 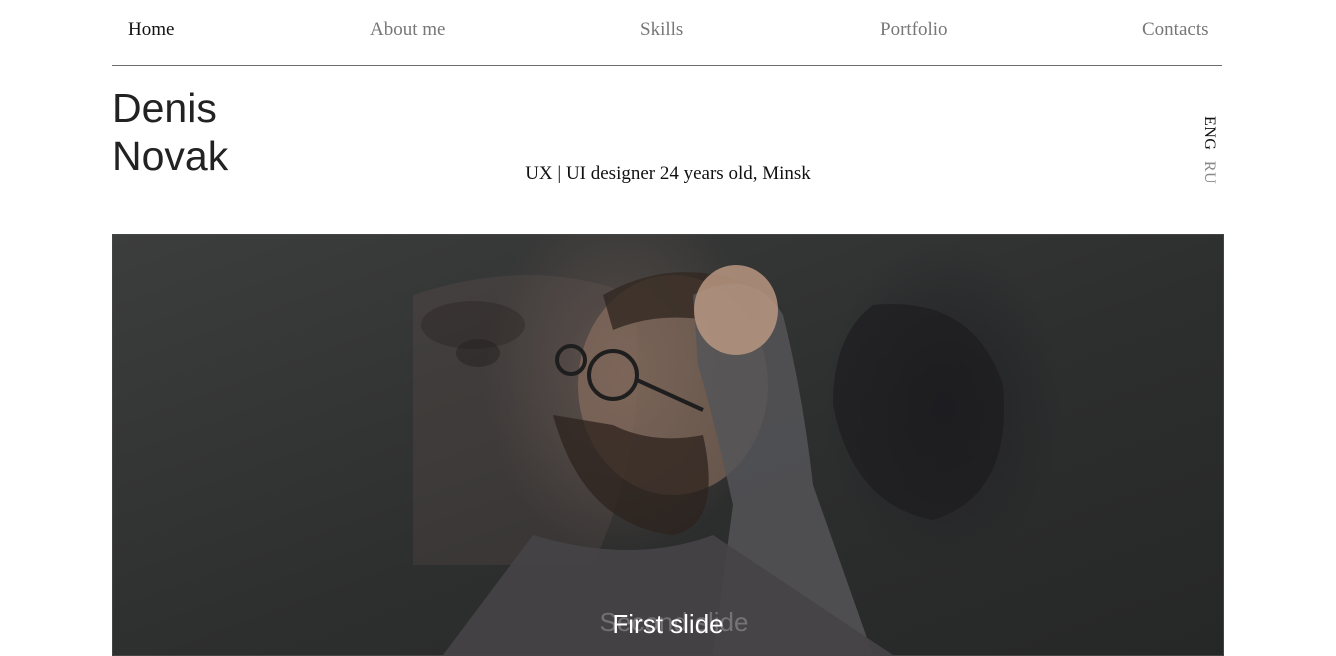 I want to click on tagline: UX | UI designer 24 years old, Minsk, so click(x=668, y=173).